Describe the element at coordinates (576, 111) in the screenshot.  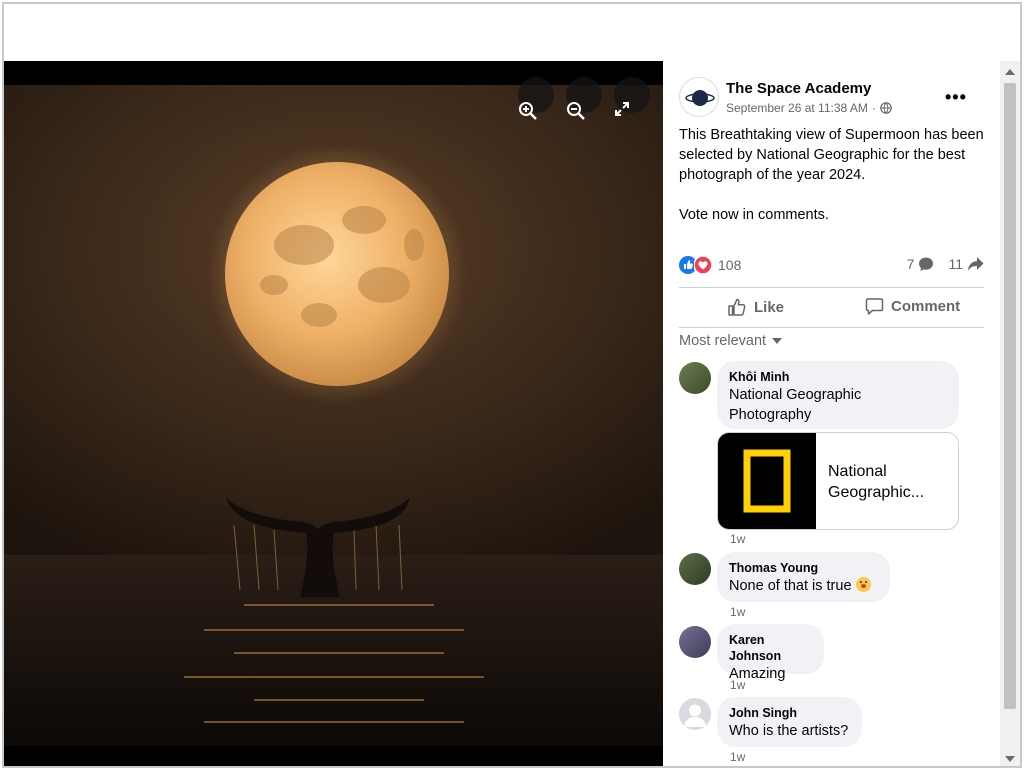
I see `zoom-out-icon` at that location.